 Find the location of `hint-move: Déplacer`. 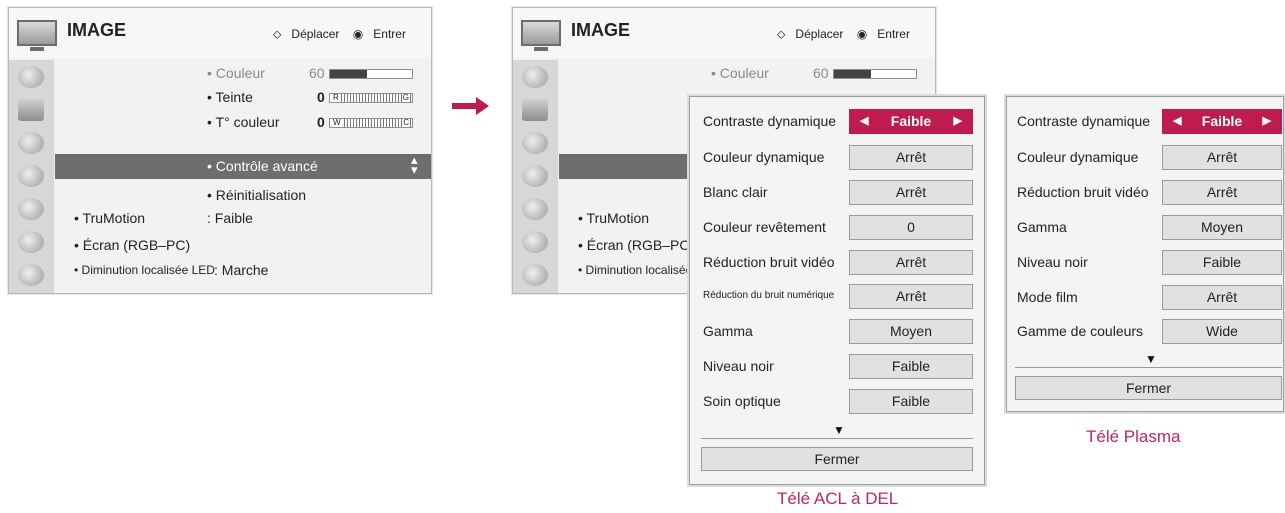

hint-move: Déplacer is located at coordinates (315, 34).